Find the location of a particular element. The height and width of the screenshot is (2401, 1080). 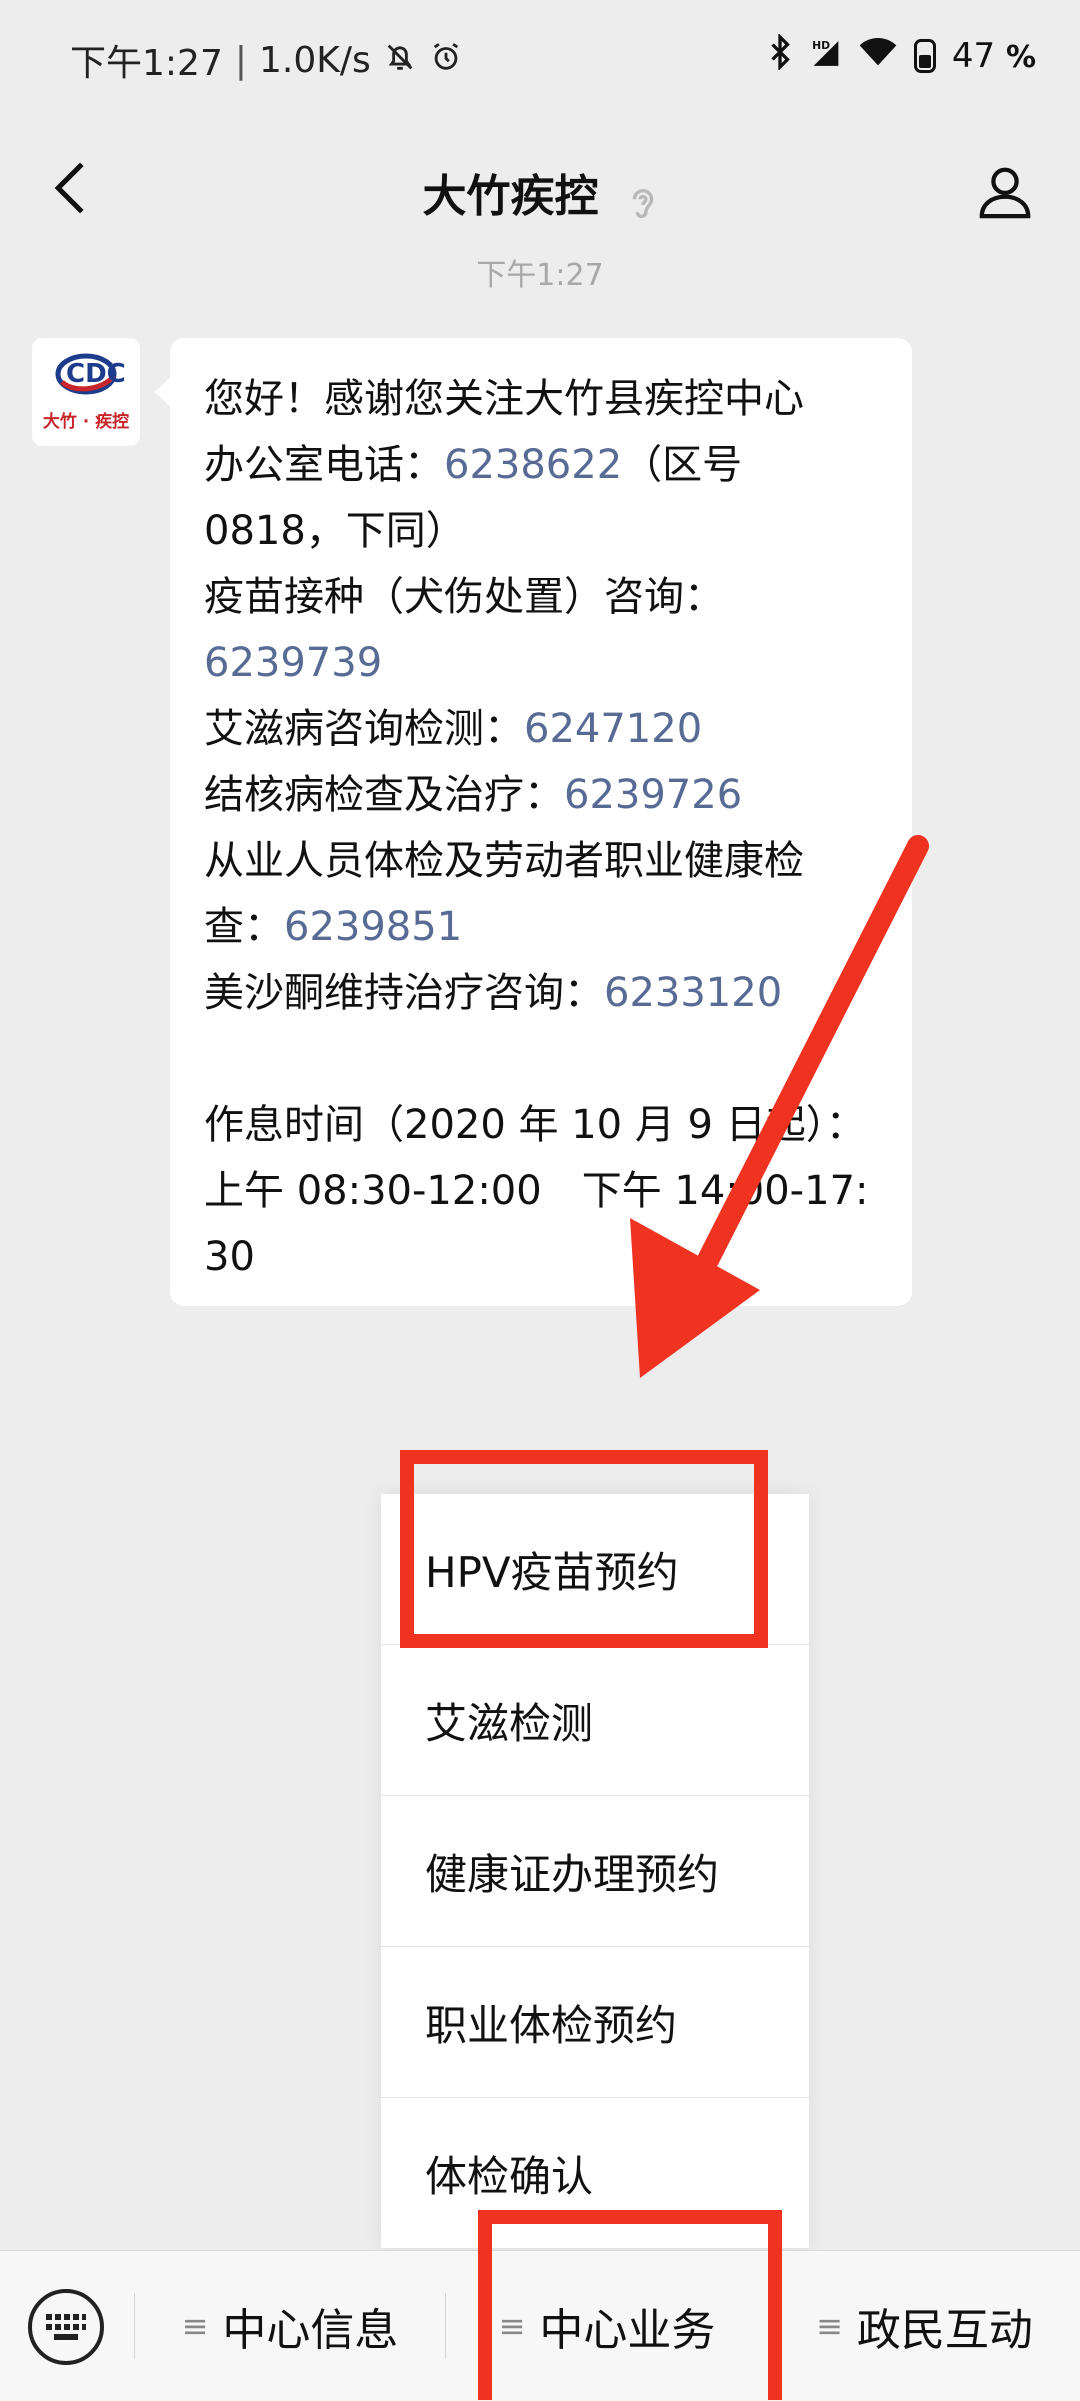

avatar: CDC 大竹 · 疾控 is located at coordinates (86, 392).